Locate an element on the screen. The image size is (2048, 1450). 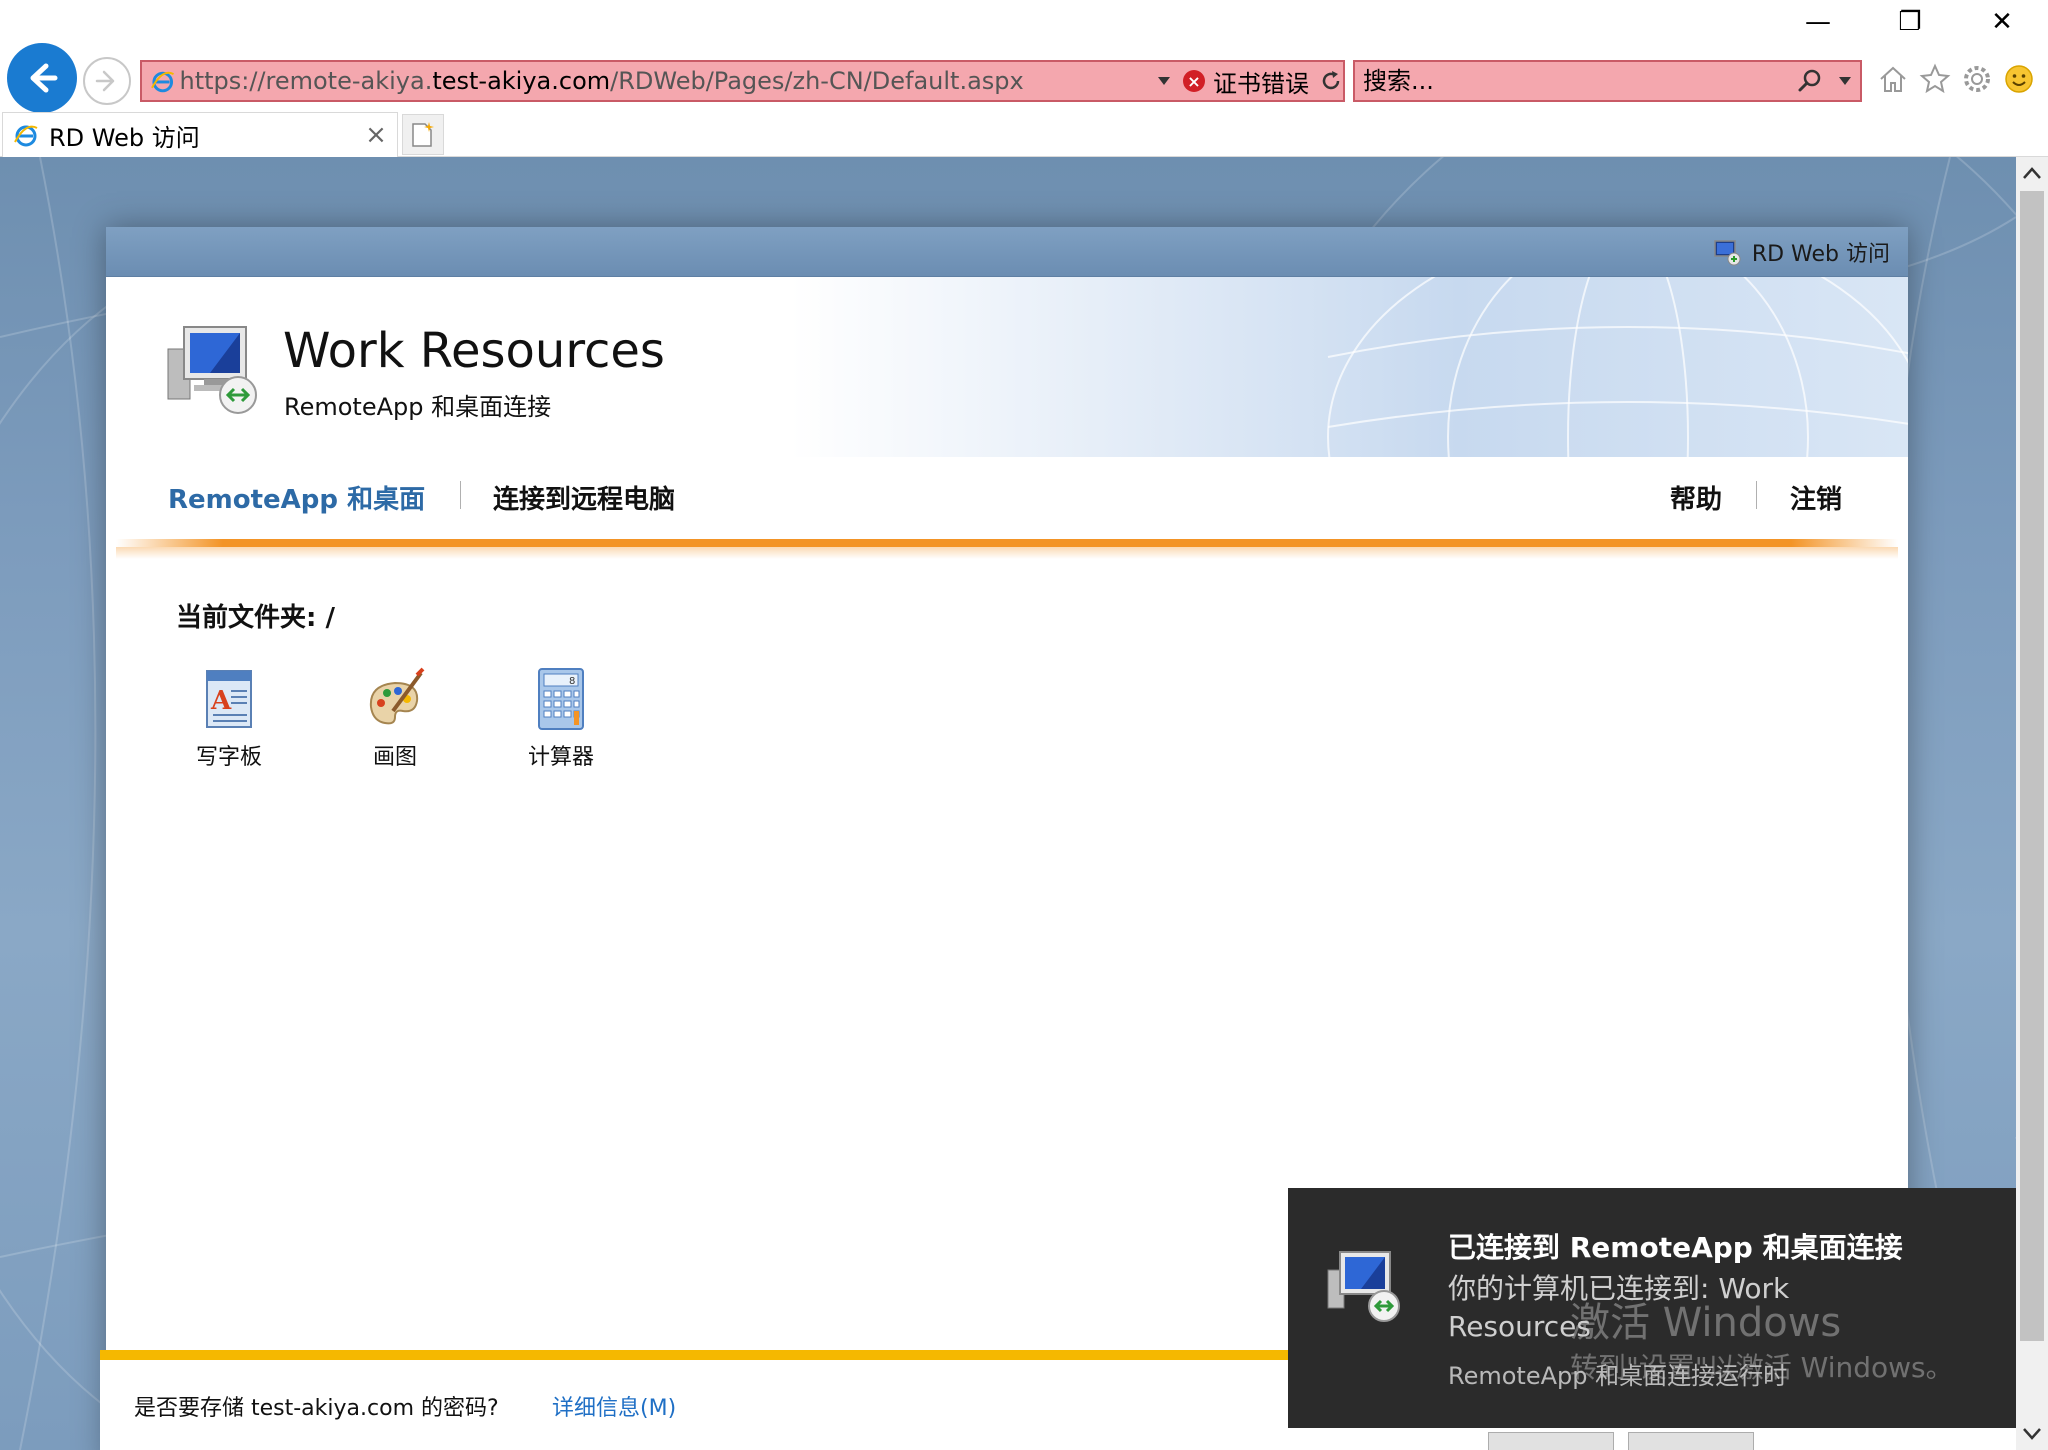
app-paint: 画图 is located at coordinates (395, 719).